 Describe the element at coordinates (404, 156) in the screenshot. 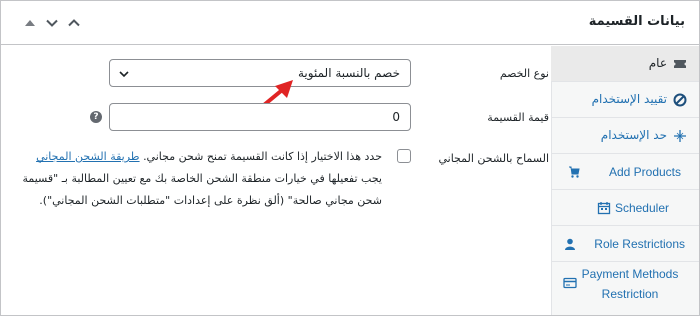

I see `free-shipping-checkbox` at that location.